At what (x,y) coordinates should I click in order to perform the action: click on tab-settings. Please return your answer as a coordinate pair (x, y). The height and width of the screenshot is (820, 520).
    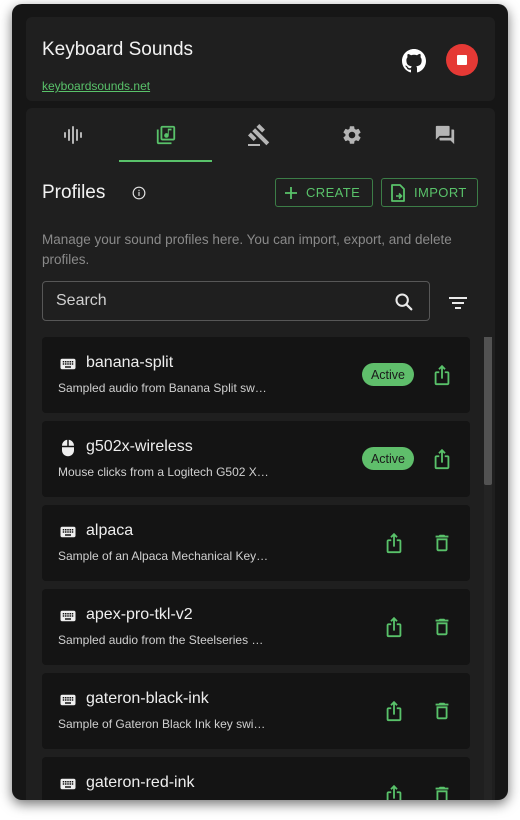
    Looking at the image, I should click on (351, 135).